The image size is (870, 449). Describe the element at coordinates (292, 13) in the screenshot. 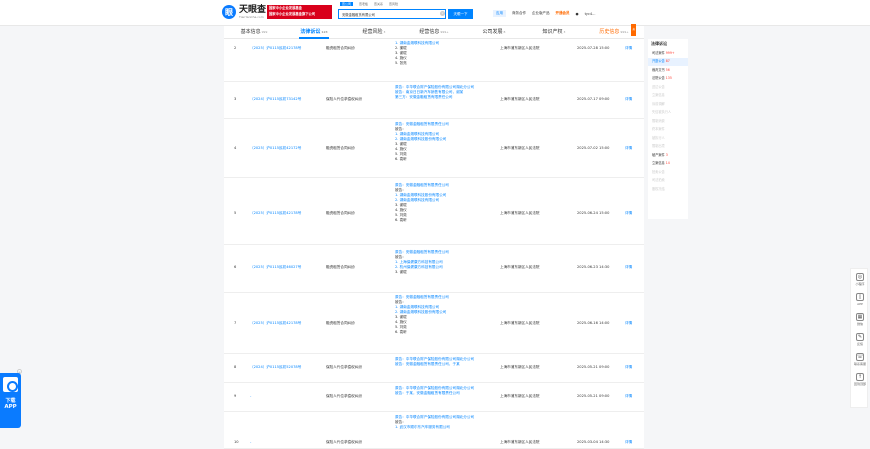

I see `ad-banner-line2: 国家中小企业发展基金旗下公司` at that location.